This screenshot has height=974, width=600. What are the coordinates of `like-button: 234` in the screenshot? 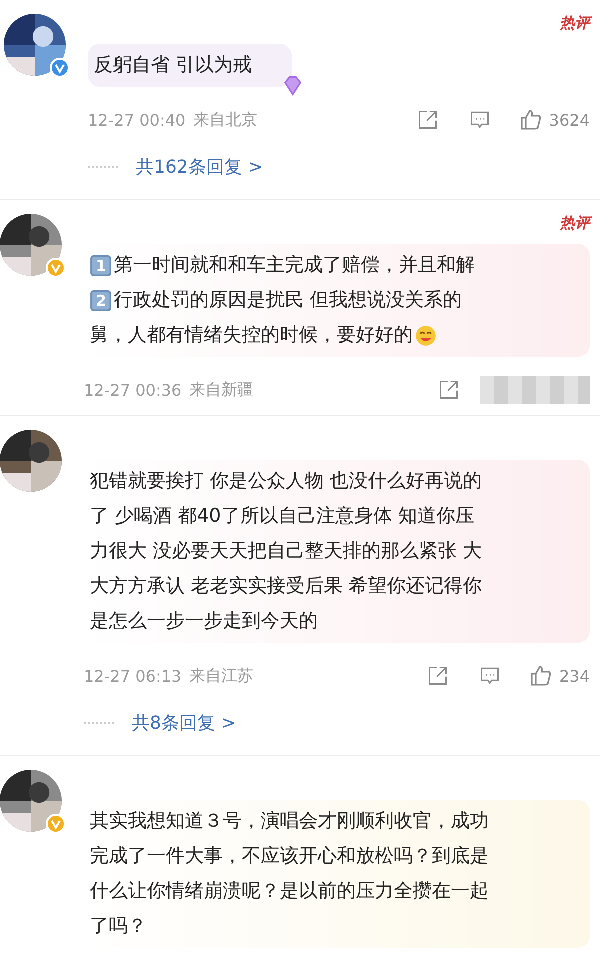 It's located at (559, 676).